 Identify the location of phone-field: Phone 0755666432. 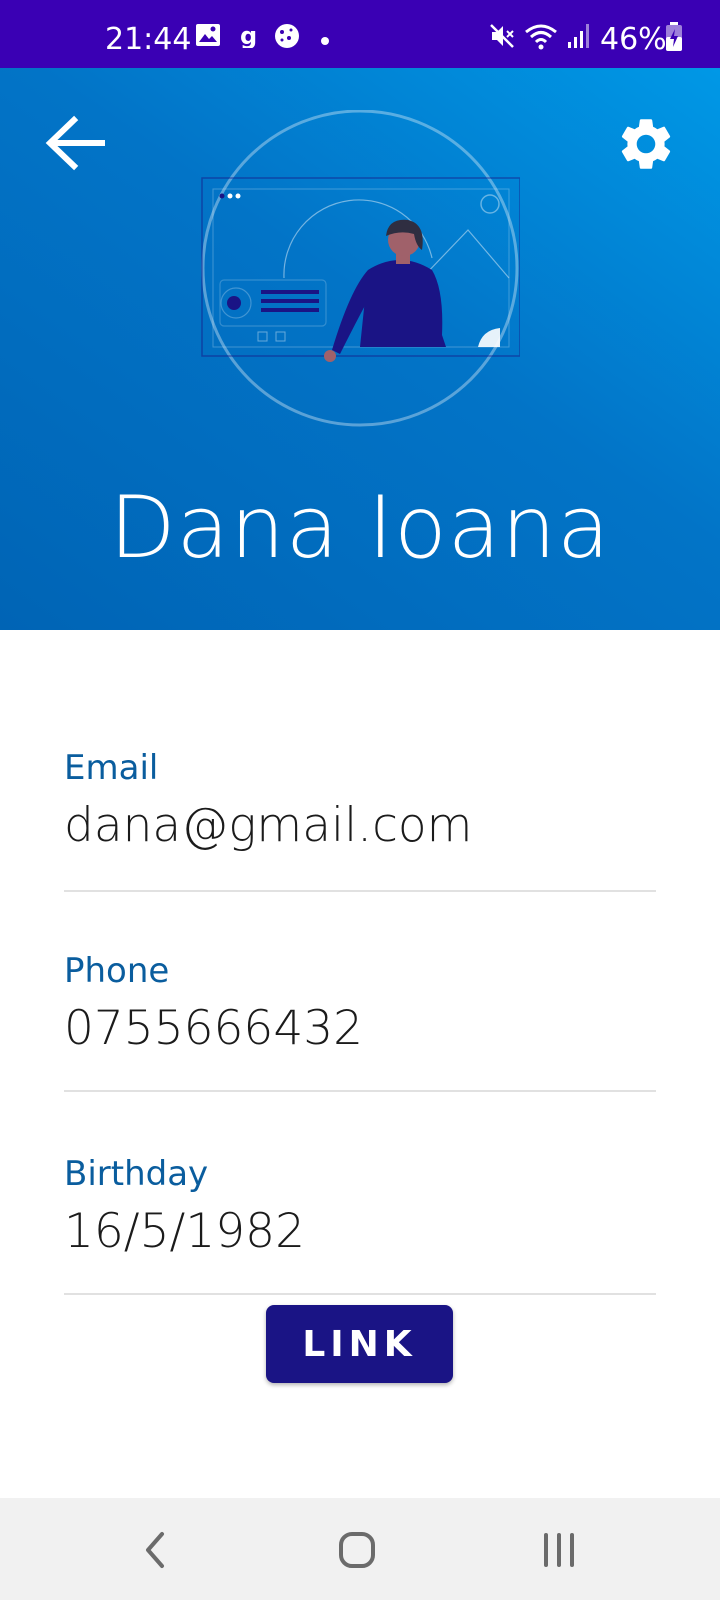
(360, 1021).